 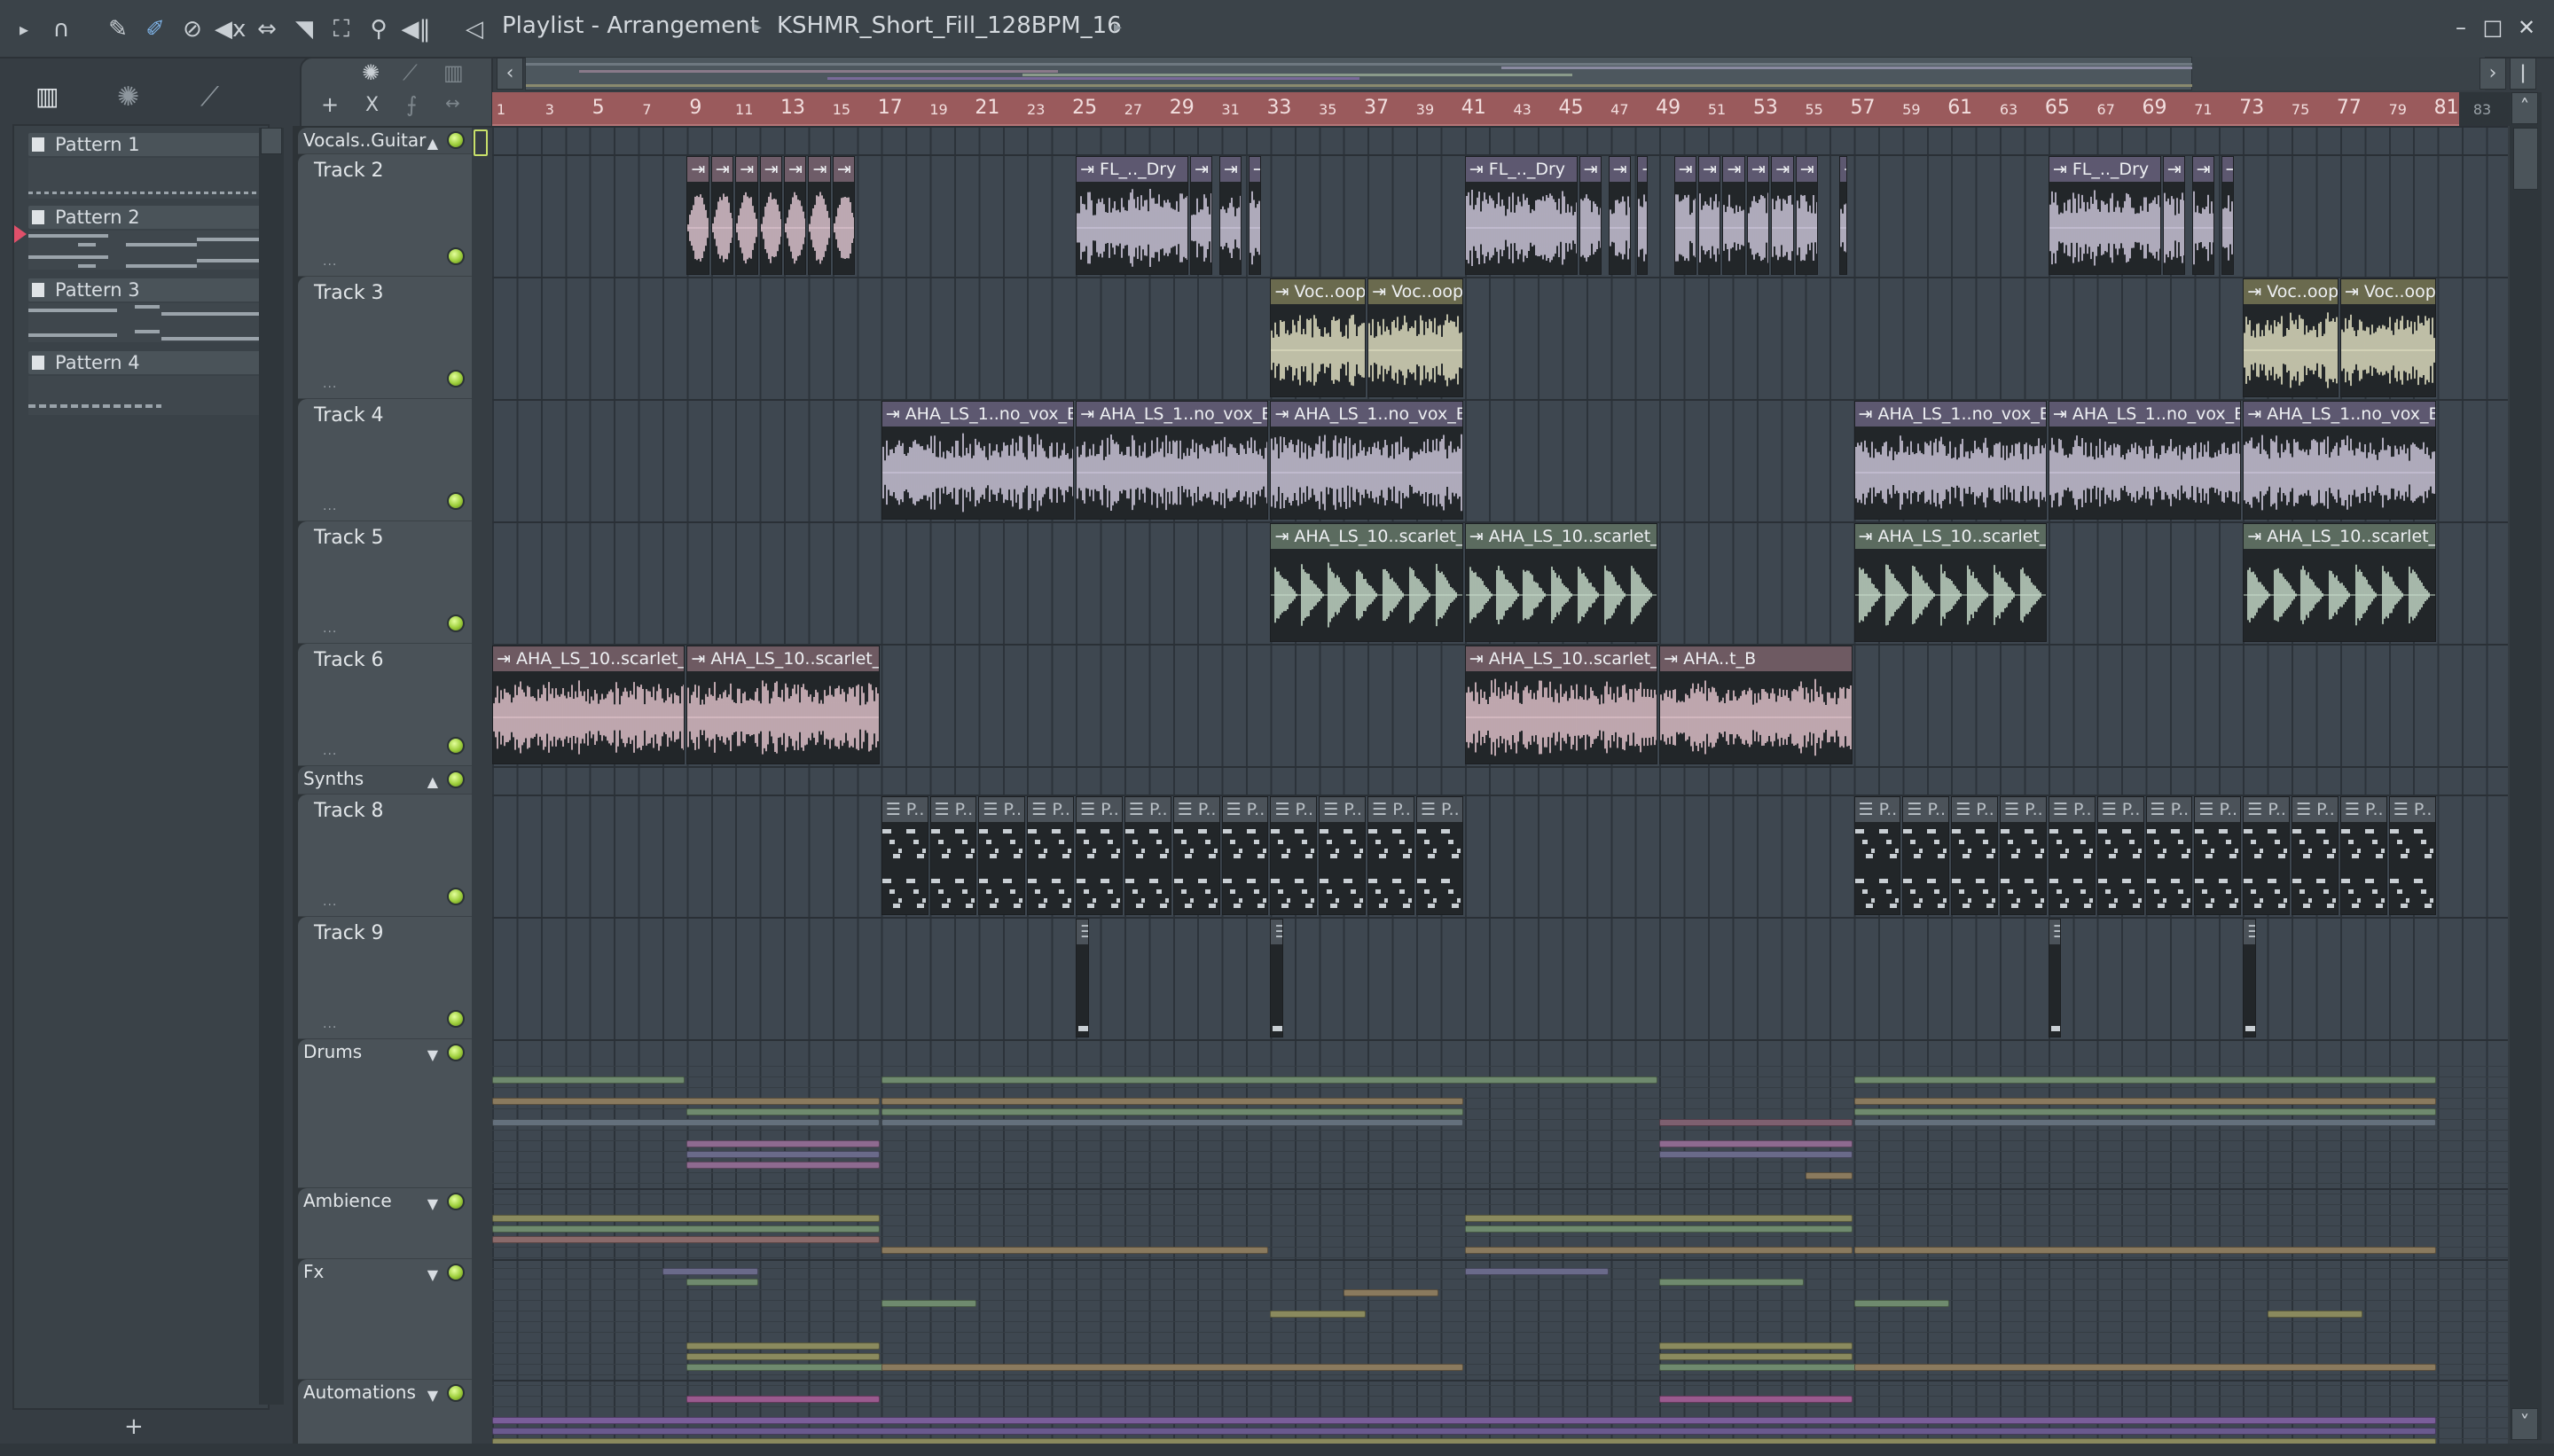 I want to click on collapse-up-icon: ▲, so click(x=432, y=781).